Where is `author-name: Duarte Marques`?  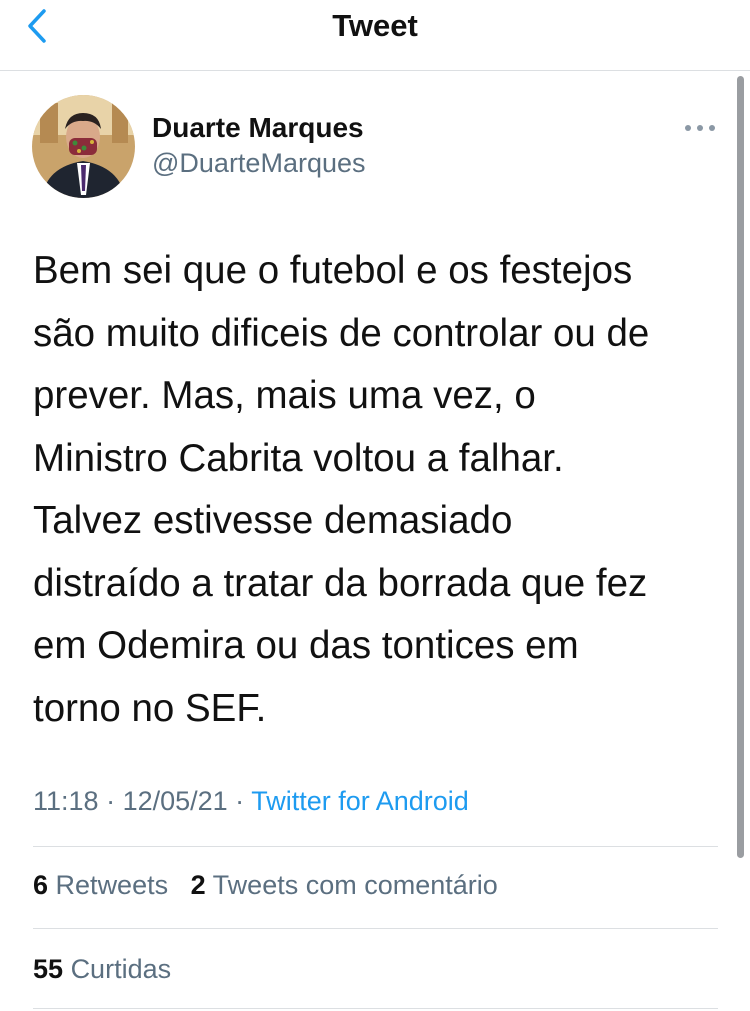
author-name: Duarte Marques is located at coordinates (258, 128).